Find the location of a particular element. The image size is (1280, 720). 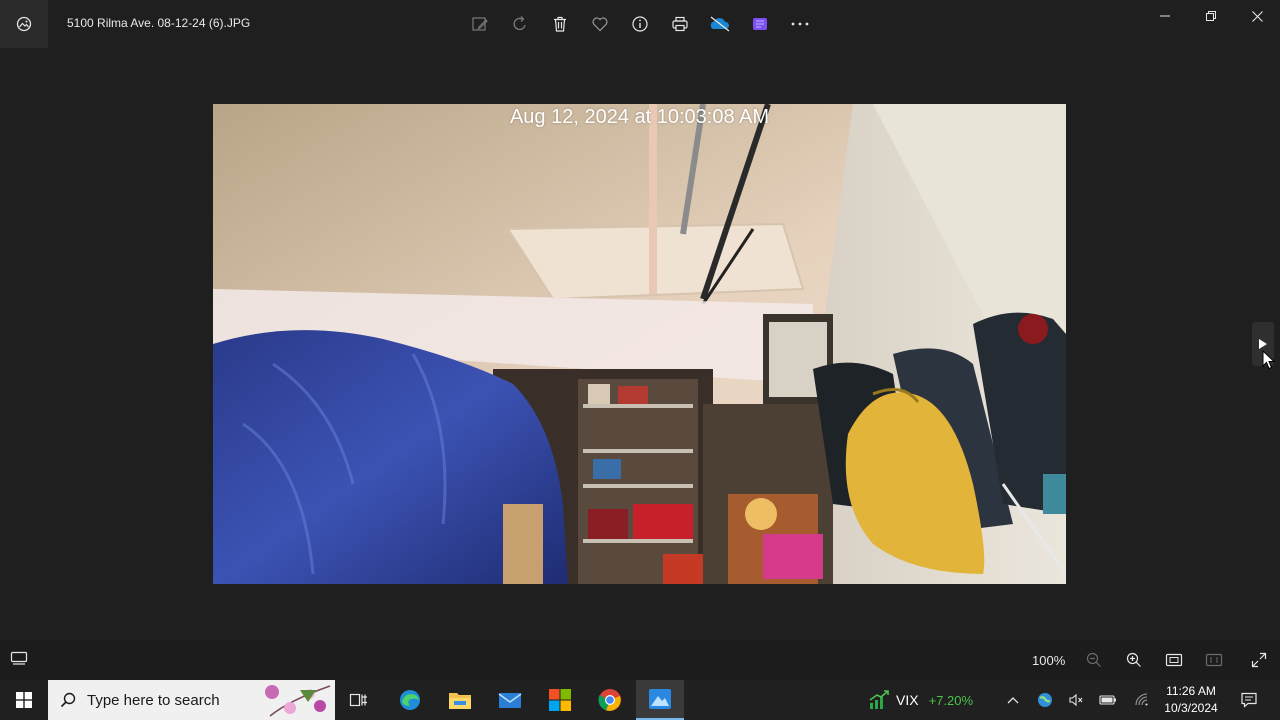

info-icon is located at coordinates (640, 24).